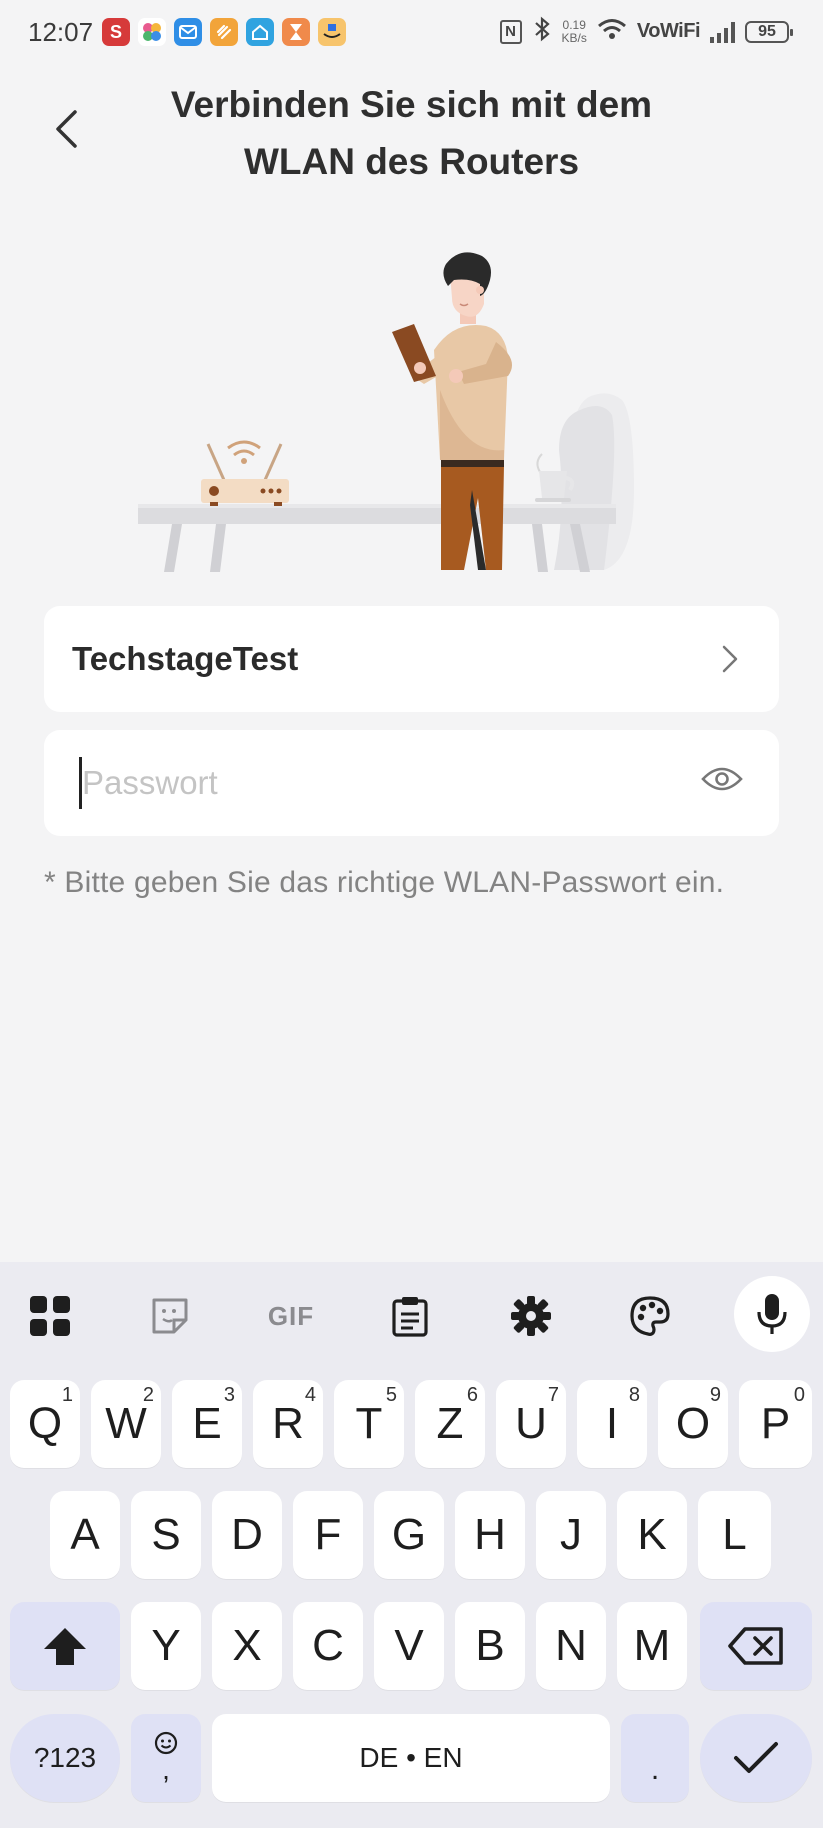  Describe the element at coordinates (116, 32) in the screenshot. I see `s-app-icon: S` at that location.